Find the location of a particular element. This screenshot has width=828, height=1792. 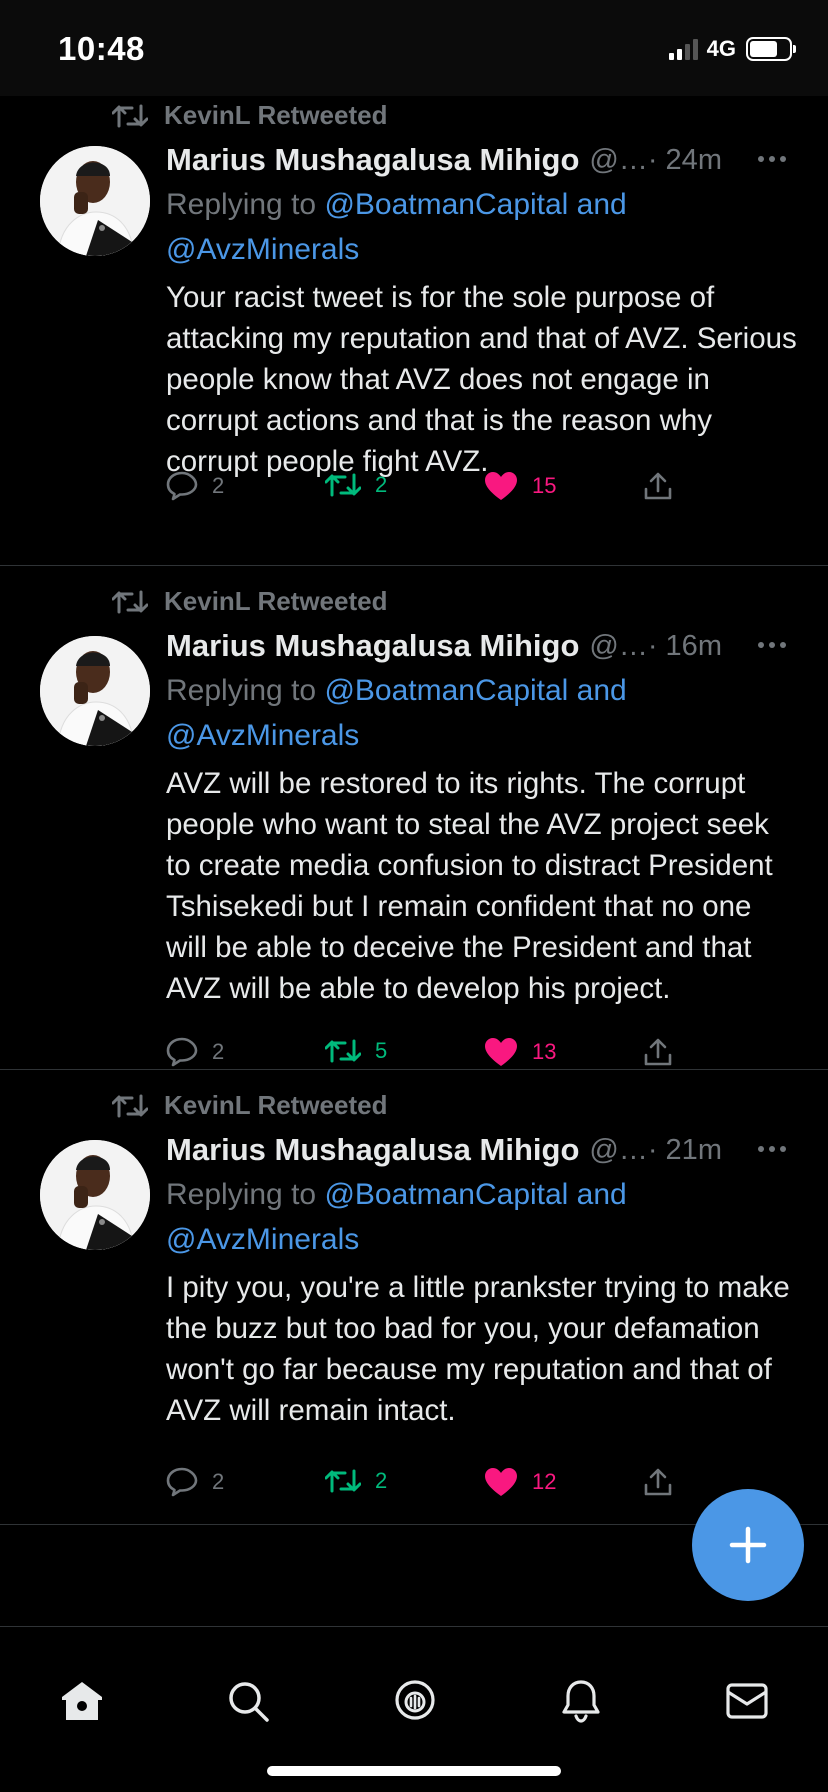

compose-tweet-button is located at coordinates (748, 1545).